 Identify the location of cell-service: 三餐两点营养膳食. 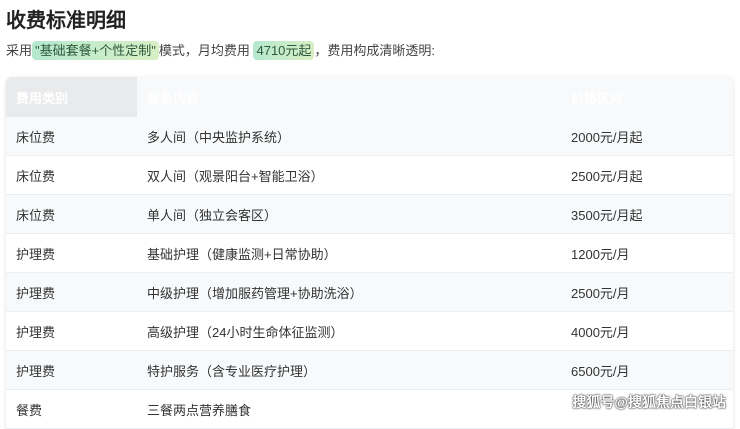
(199, 410).